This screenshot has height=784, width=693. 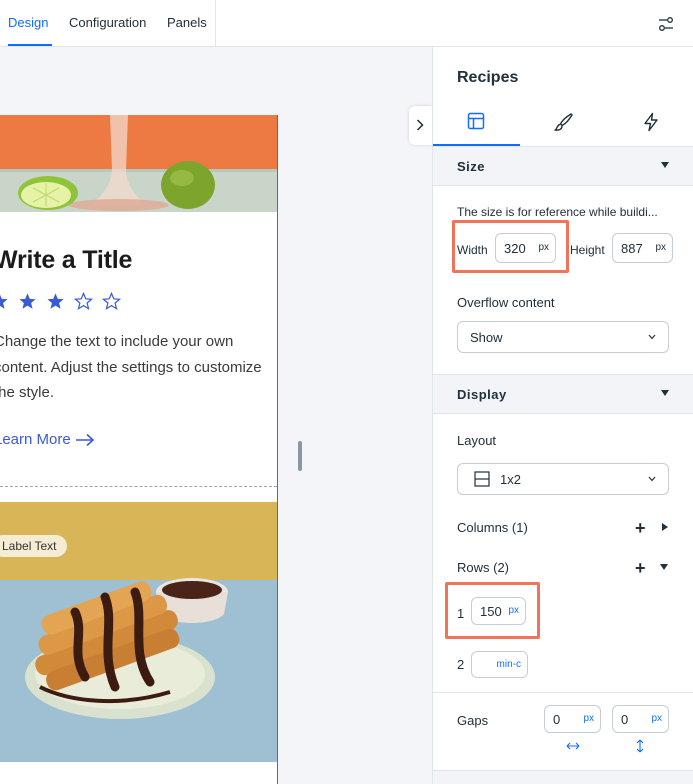 What do you see at coordinates (492, 527) in the screenshot?
I see `columns-label: Columns (1)` at bounding box center [492, 527].